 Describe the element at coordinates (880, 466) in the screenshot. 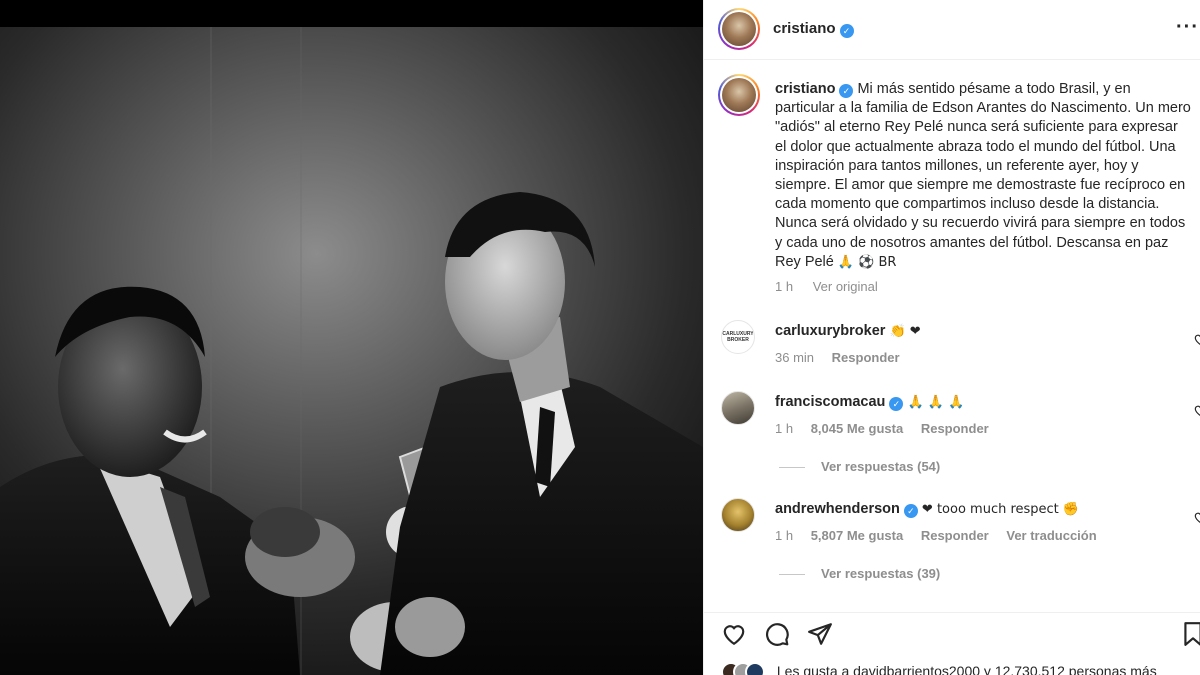

I see `view-replies-label: Ver respuestas (54)` at that location.